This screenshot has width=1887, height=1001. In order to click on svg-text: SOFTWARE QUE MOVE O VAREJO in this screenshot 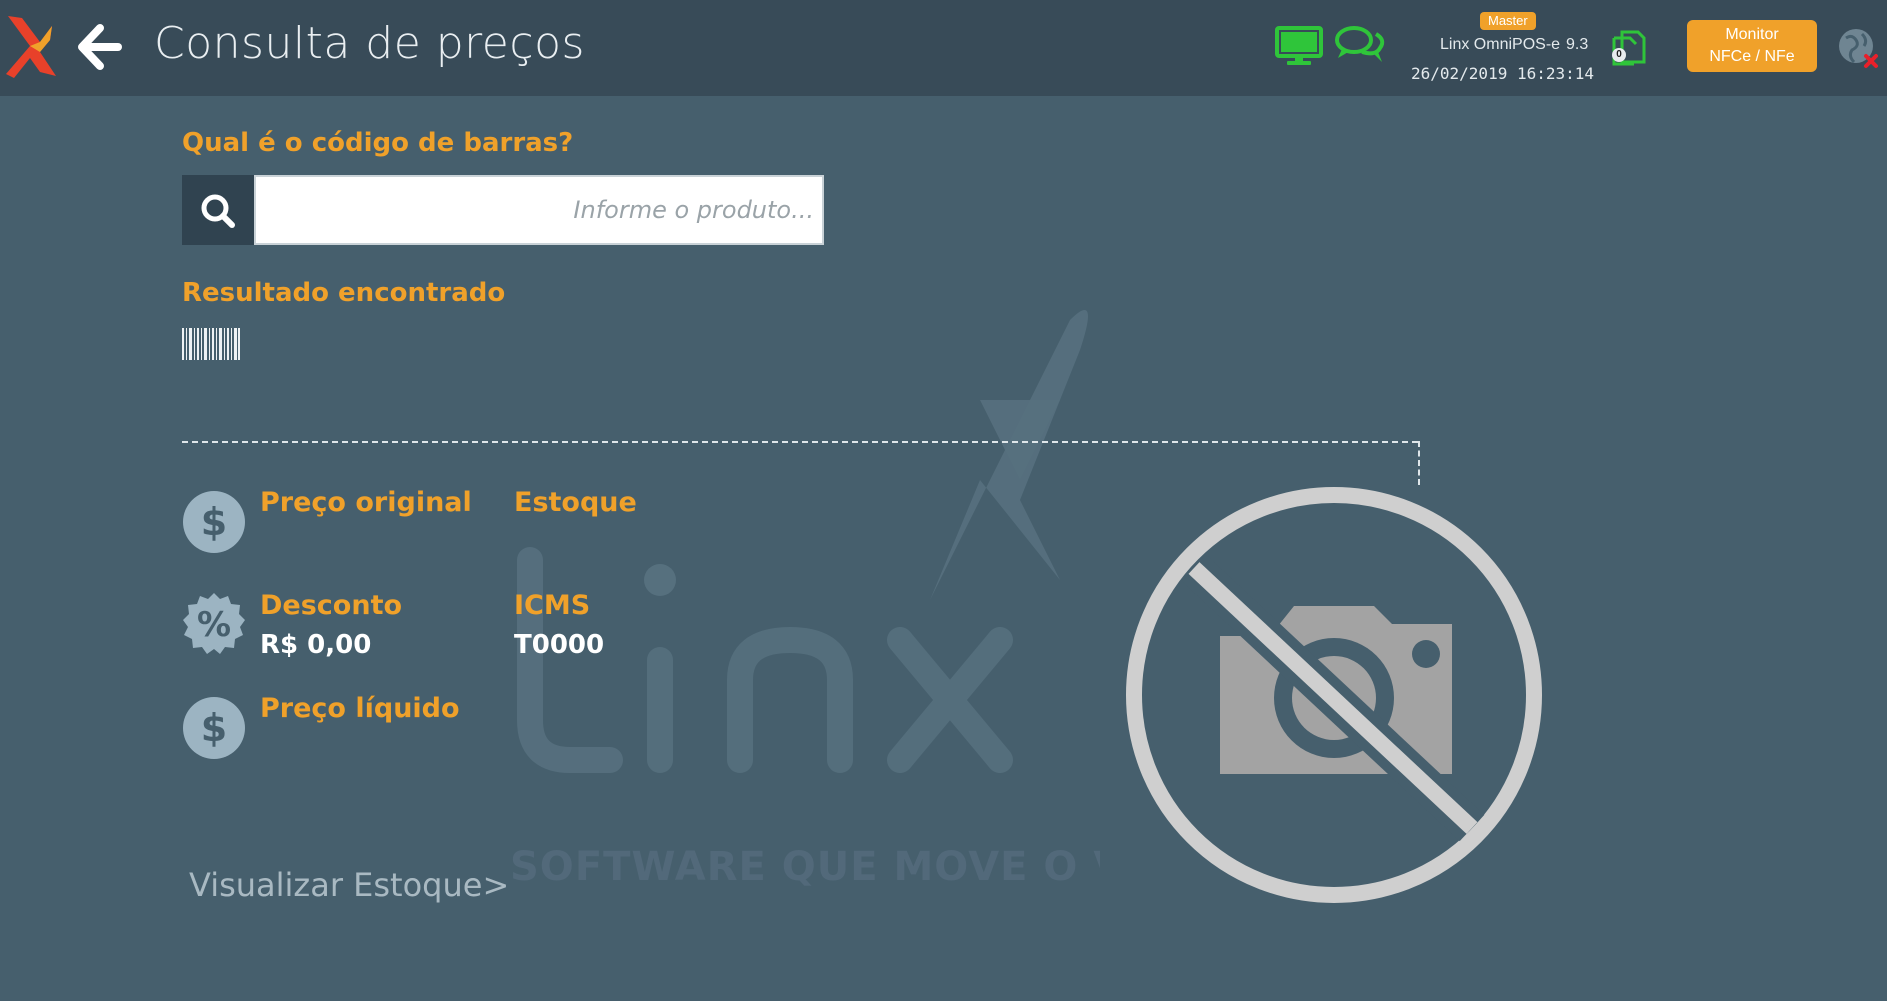, I will do `click(805, 867)`.